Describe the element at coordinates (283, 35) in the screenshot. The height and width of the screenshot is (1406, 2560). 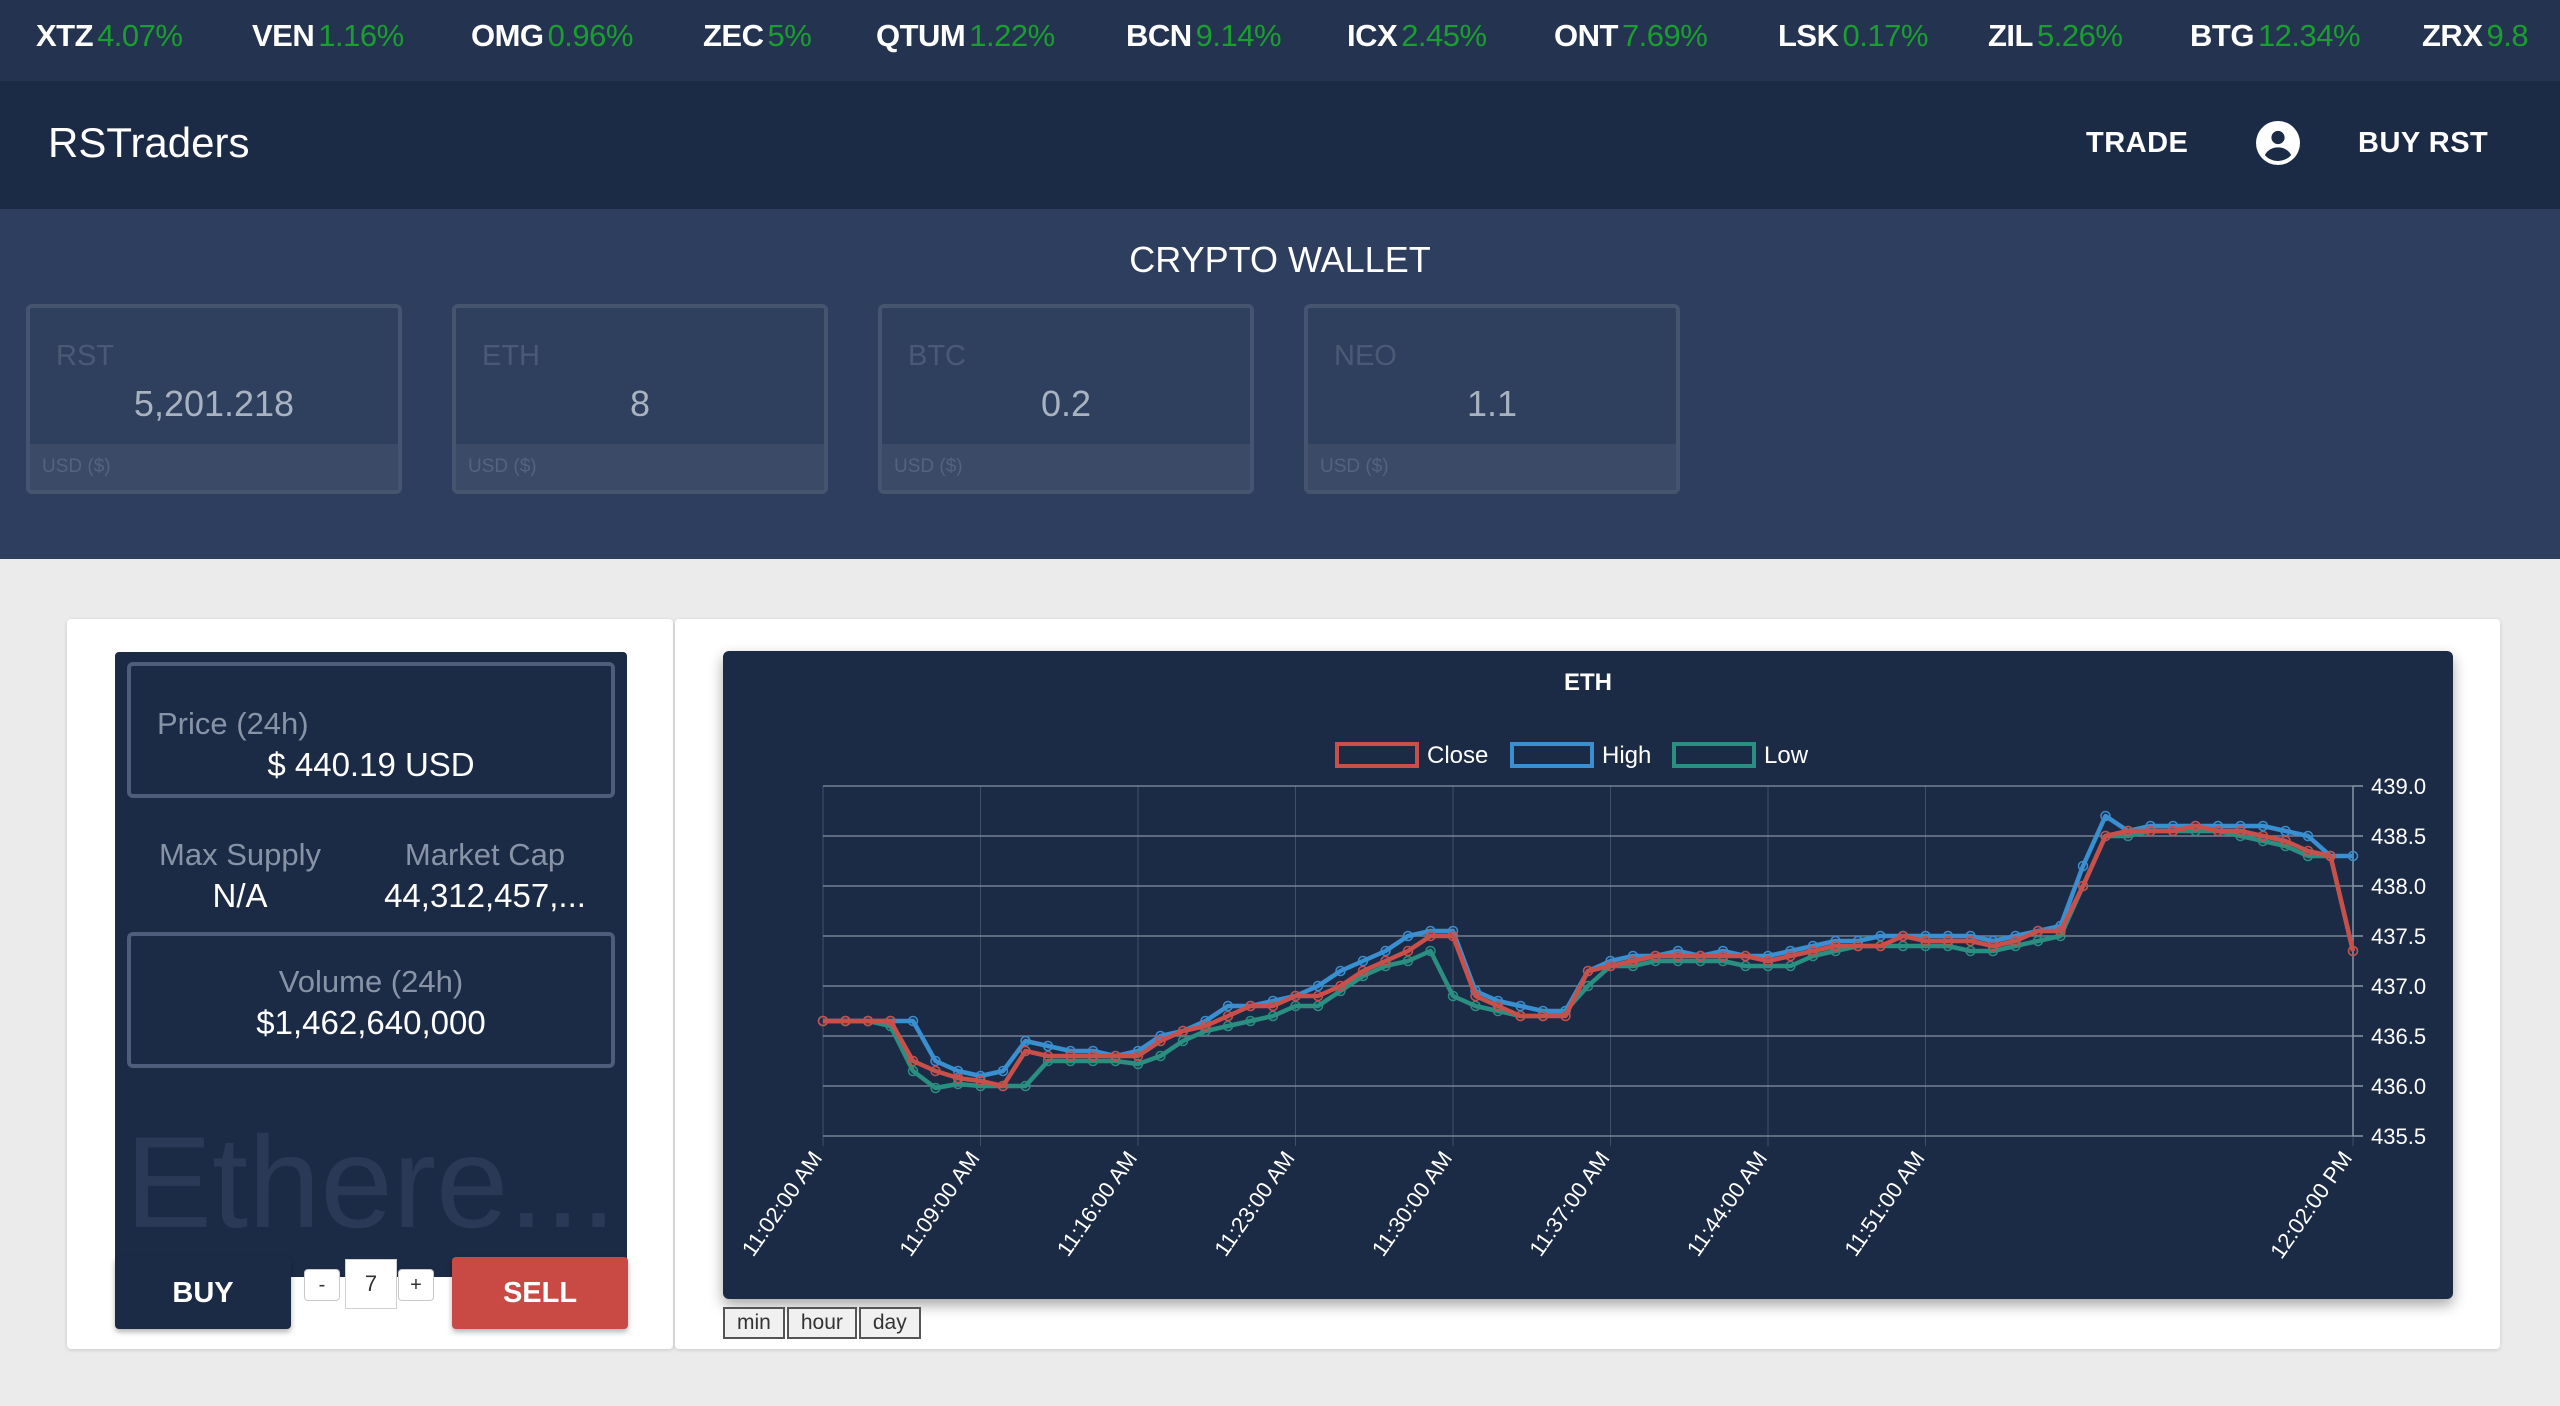
I see `ticker-symbol: VEN` at that location.